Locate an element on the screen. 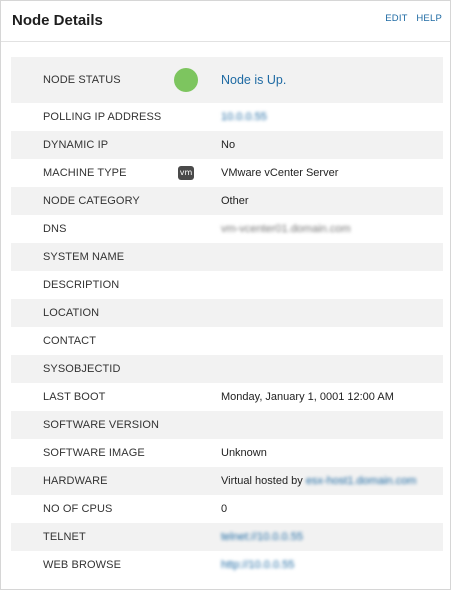  hardware-value: Virtual hosted by esx-host1.domain.com is located at coordinates (318, 481).